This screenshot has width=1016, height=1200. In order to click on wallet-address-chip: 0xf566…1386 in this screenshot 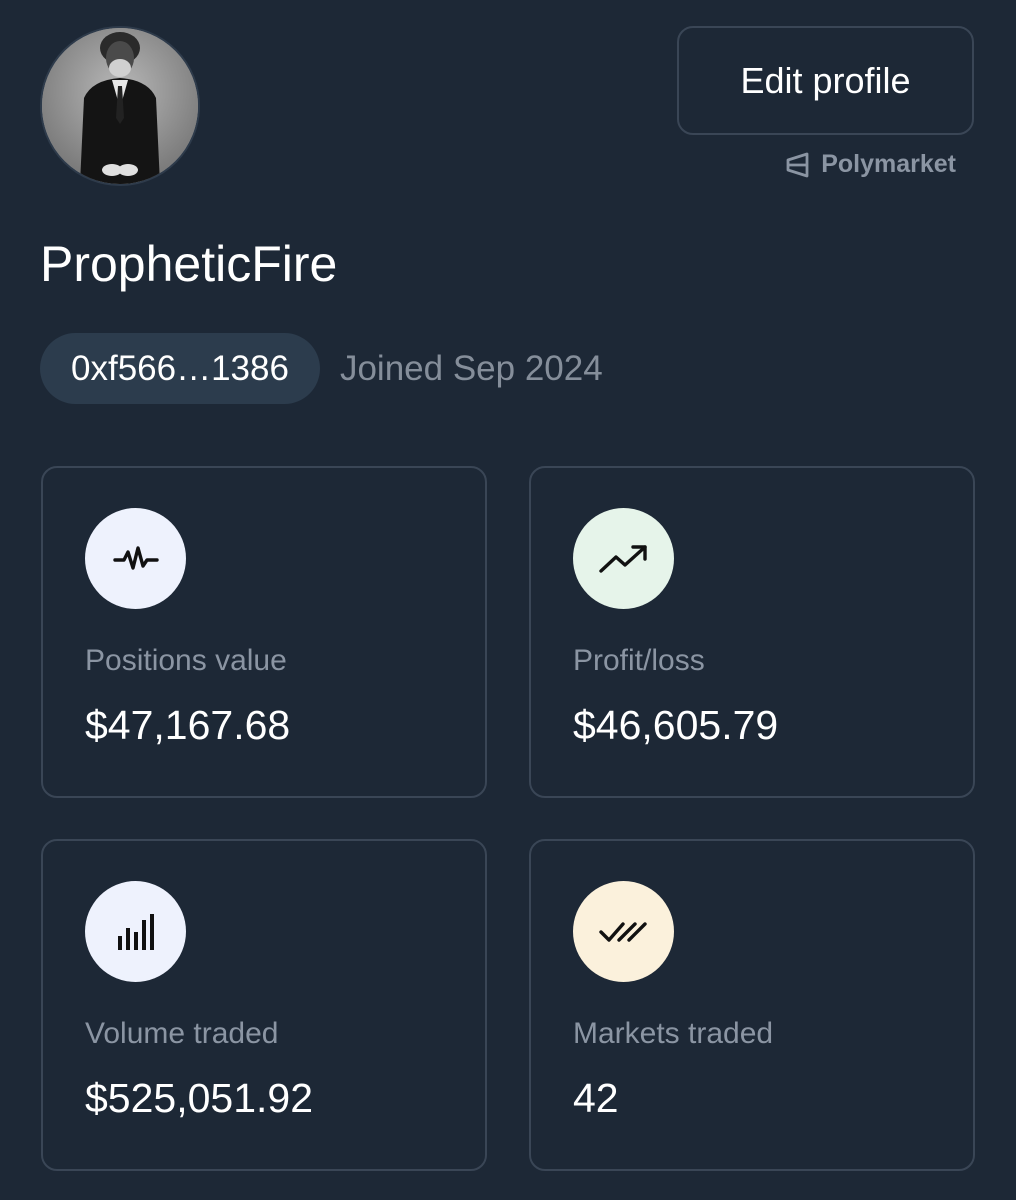, I will do `click(180, 368)`.